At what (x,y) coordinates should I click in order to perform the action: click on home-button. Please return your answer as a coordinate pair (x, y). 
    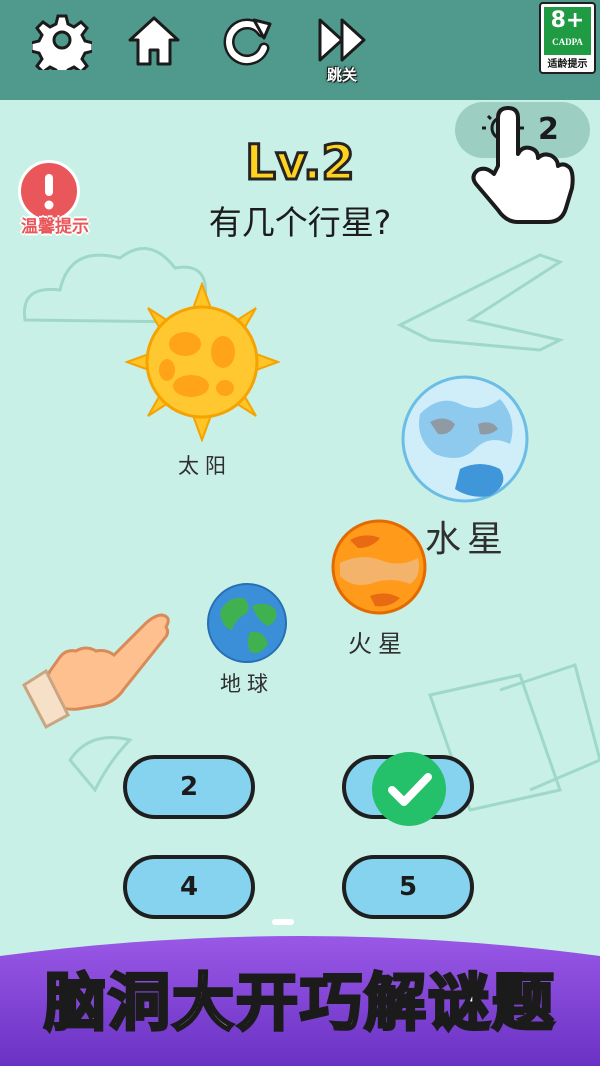
    Looking at the image, I should click on (154, 40).